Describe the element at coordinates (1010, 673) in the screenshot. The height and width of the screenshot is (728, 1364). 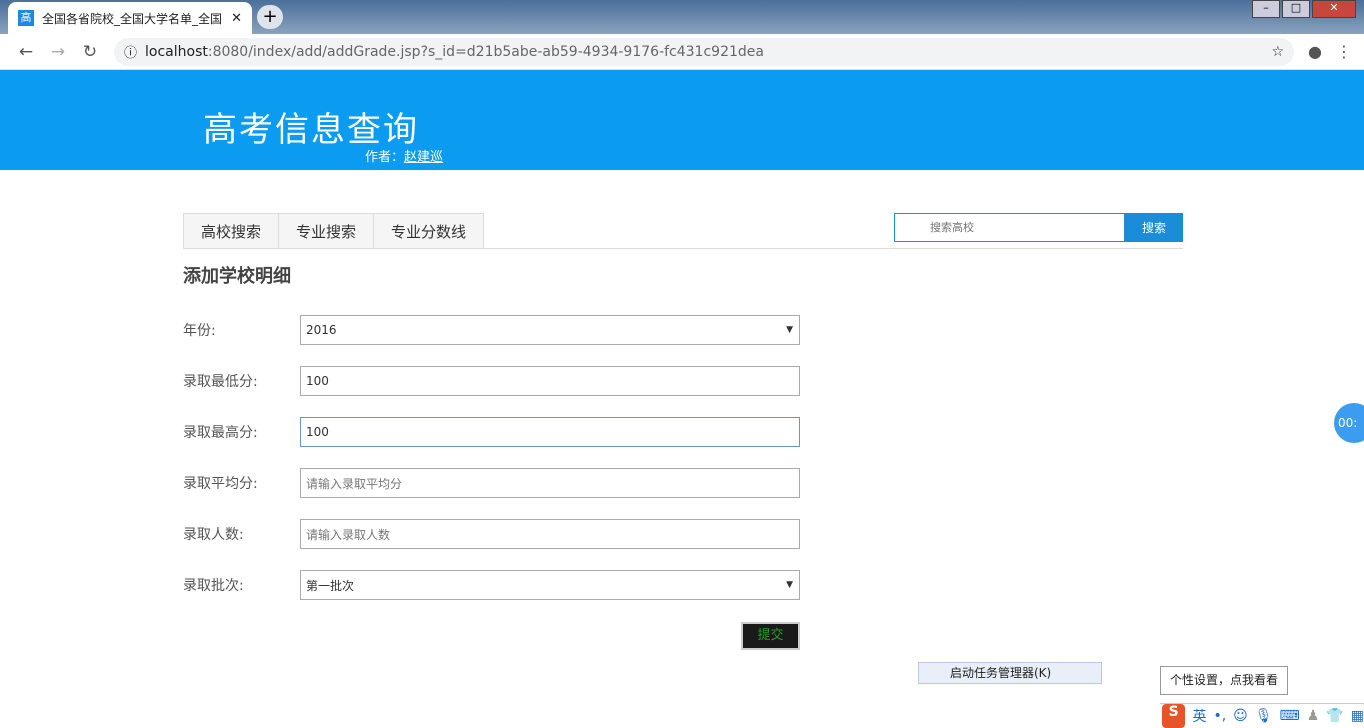
I see `task-manager-menu-item: 启动任务管理器(K)` at that location.